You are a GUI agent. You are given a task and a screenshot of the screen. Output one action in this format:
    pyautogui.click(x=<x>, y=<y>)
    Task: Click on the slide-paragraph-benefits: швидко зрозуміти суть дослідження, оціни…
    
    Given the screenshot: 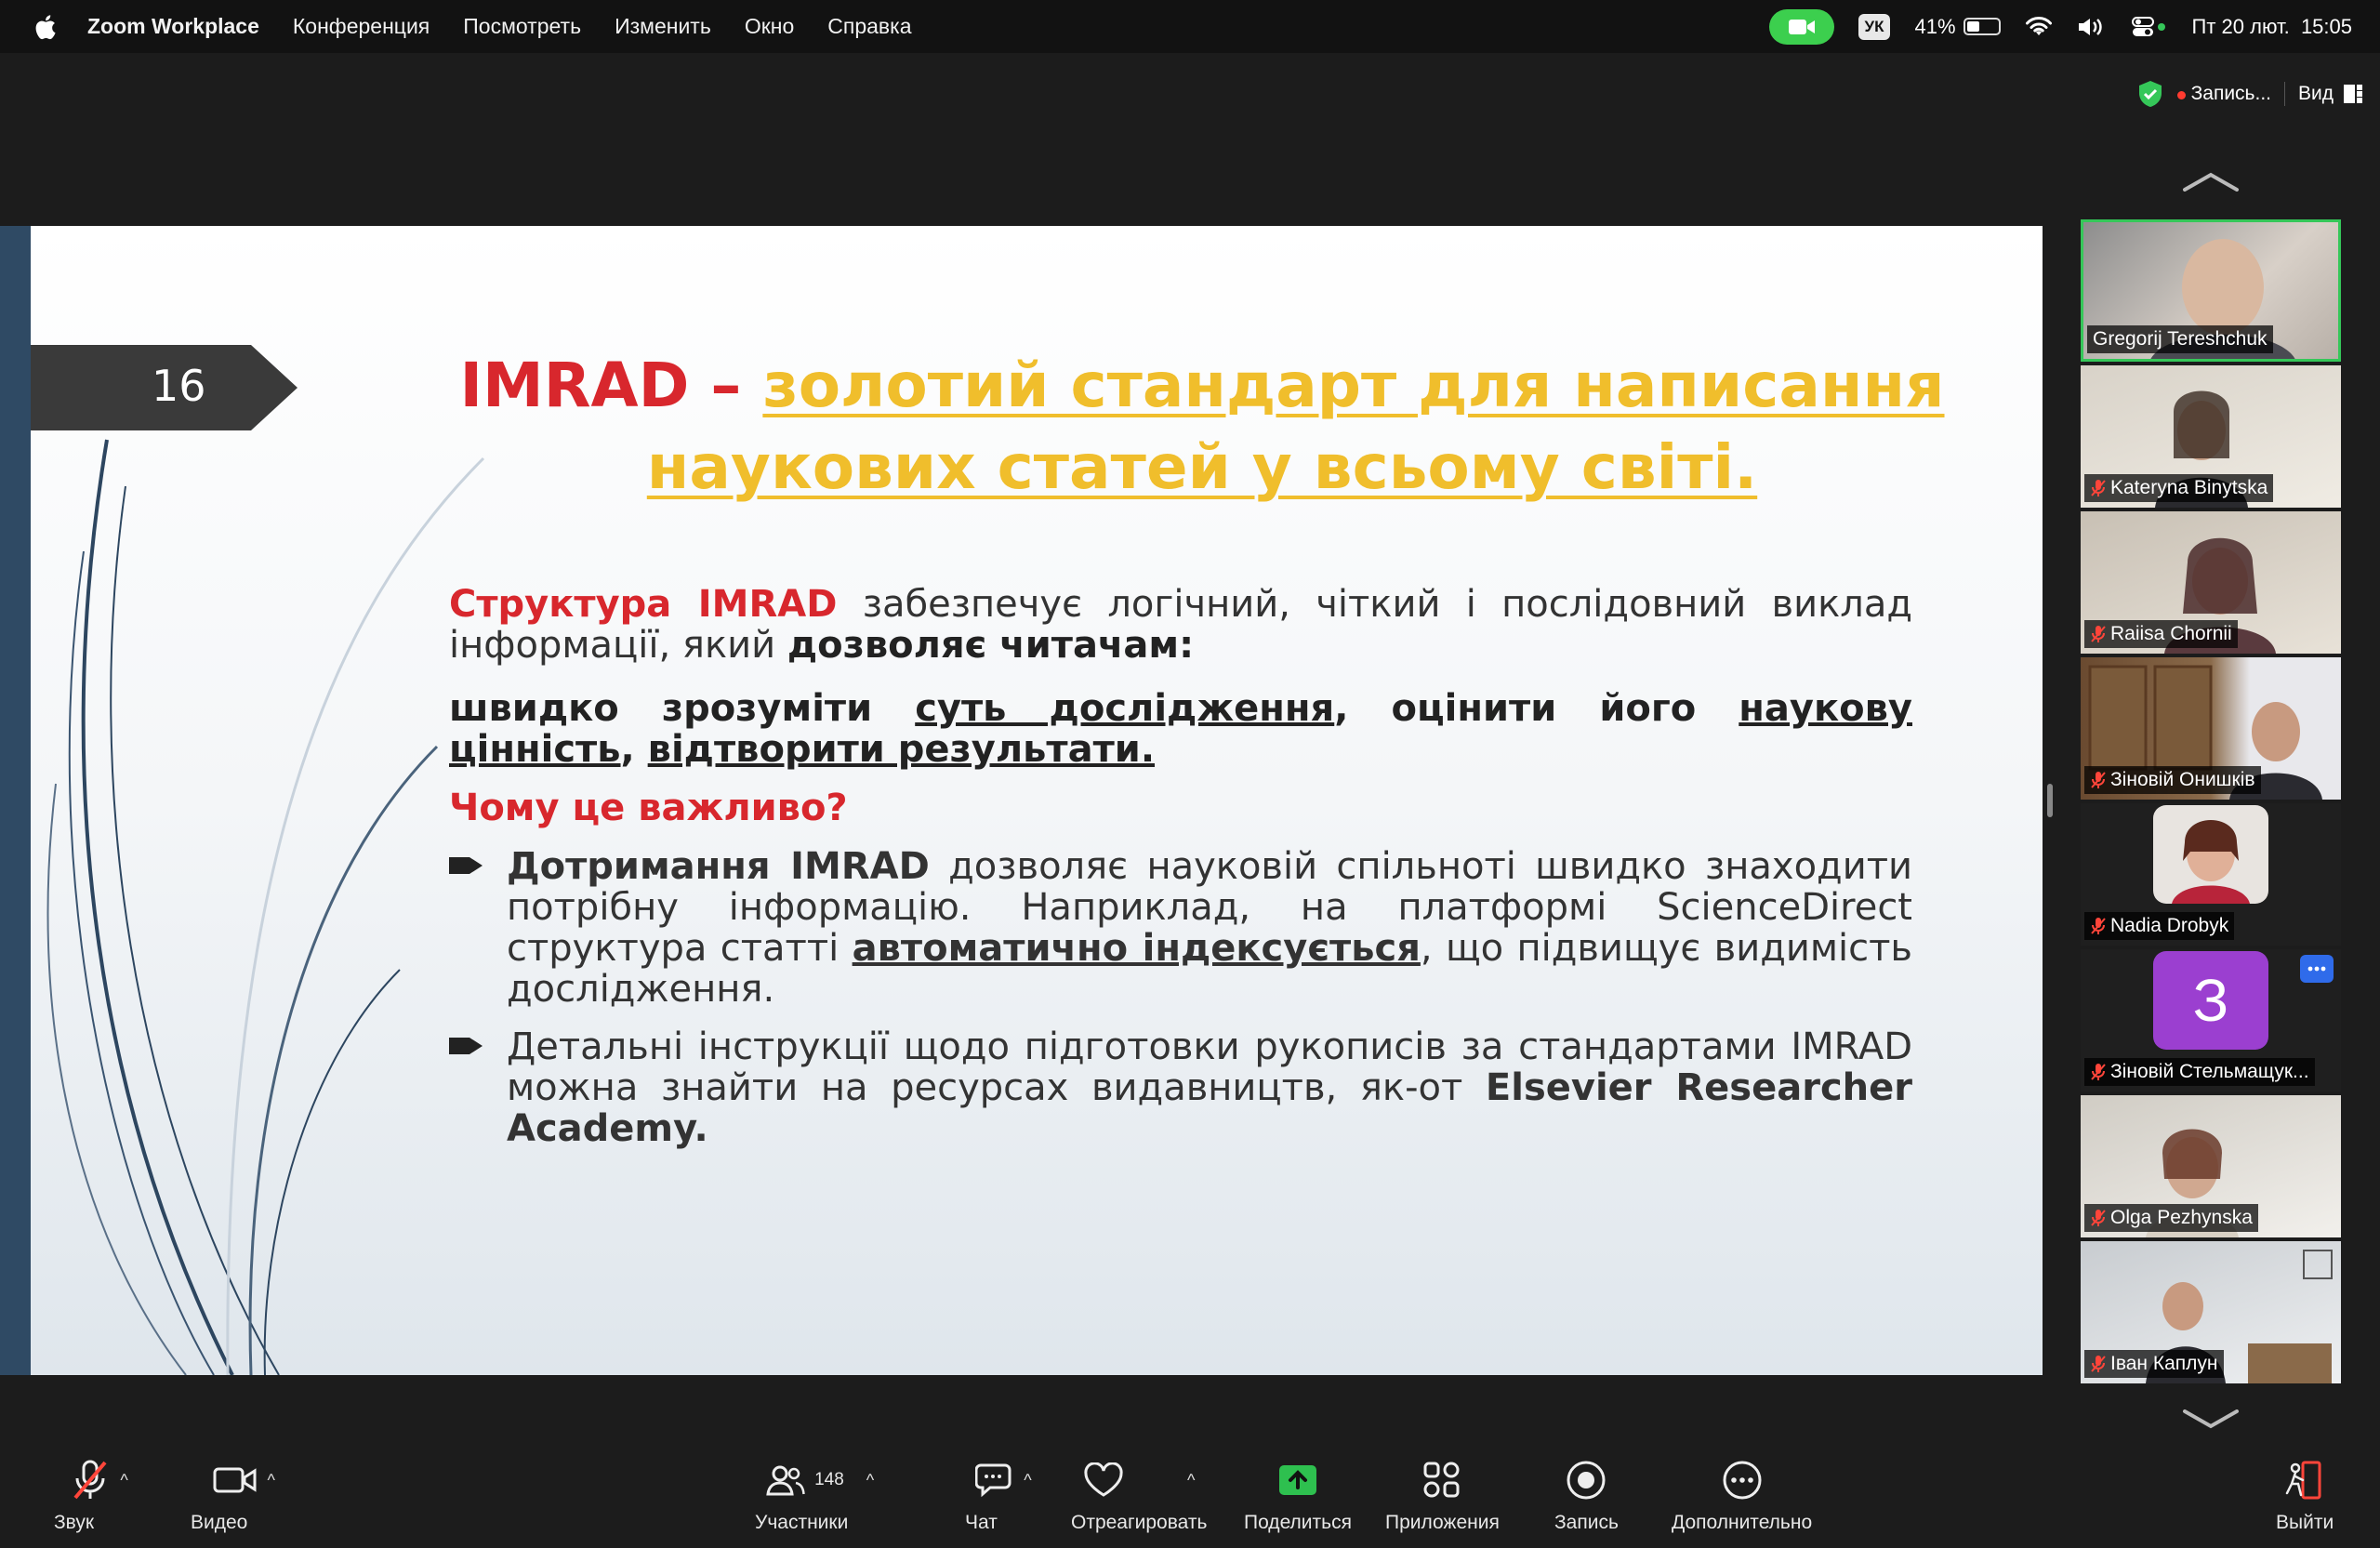 What is the action you would take?
    pyautogui.click(x=1180, y=729)
    